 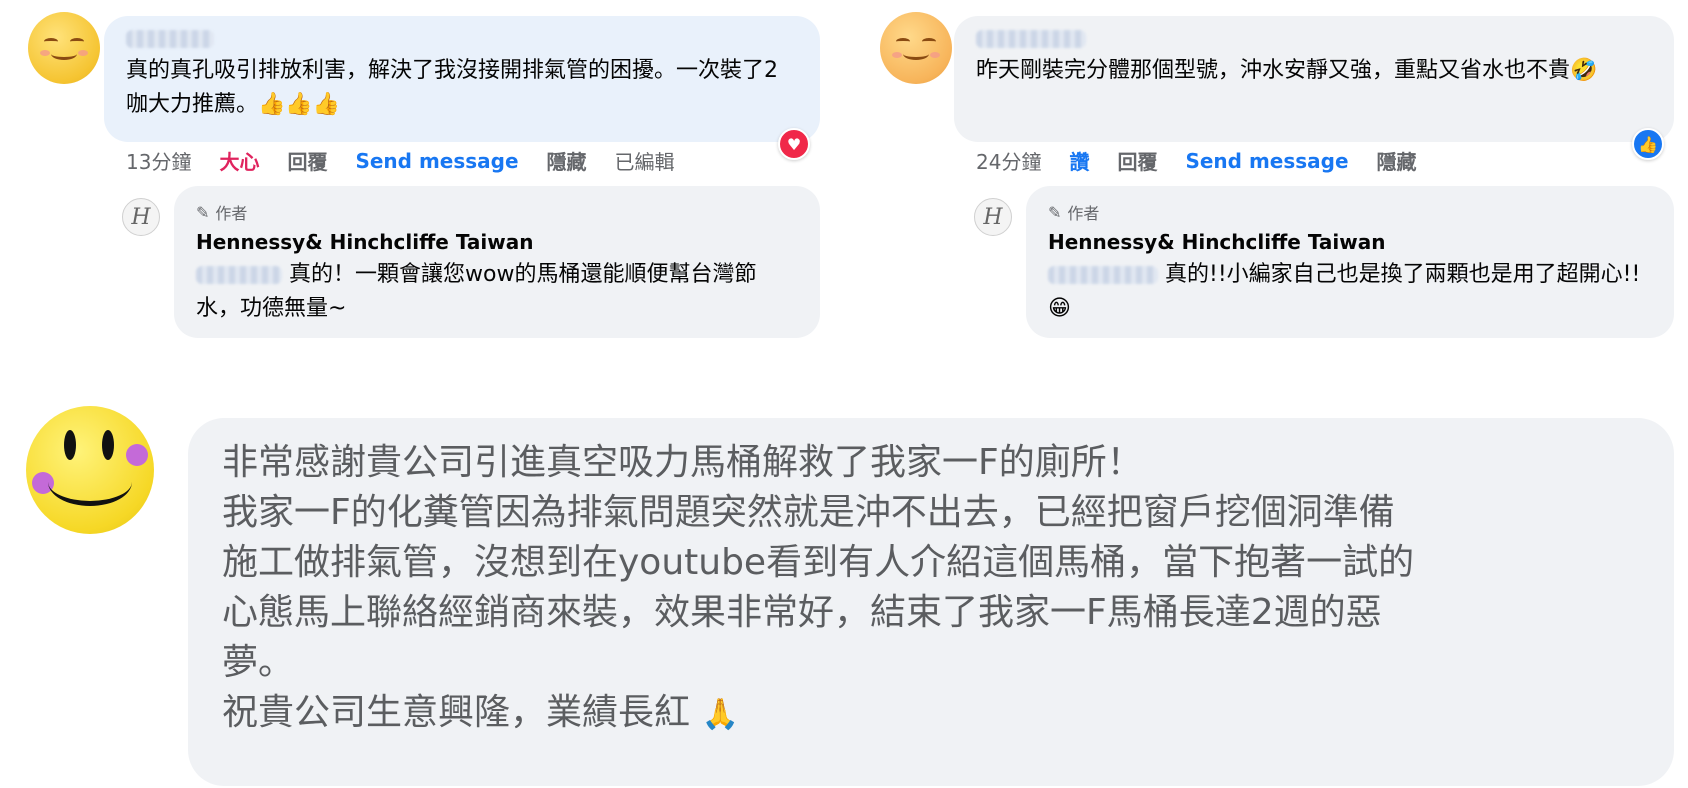 I want to click on comment-bubble: 昨天剛裝完分體那個型號，沖水安靜又強，重點又省水也不貴🤣, so click(x=1314, y=79).